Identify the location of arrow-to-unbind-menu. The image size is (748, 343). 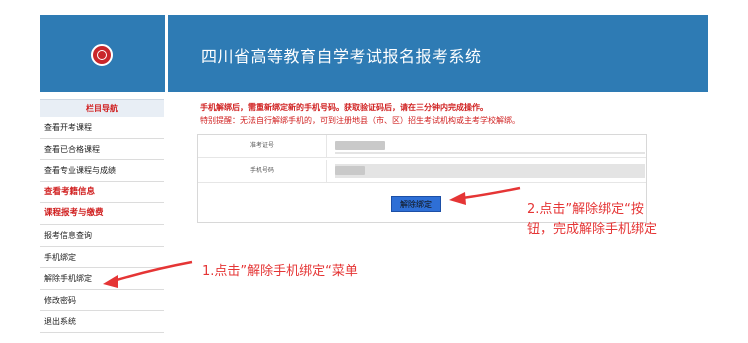
(148, 274).